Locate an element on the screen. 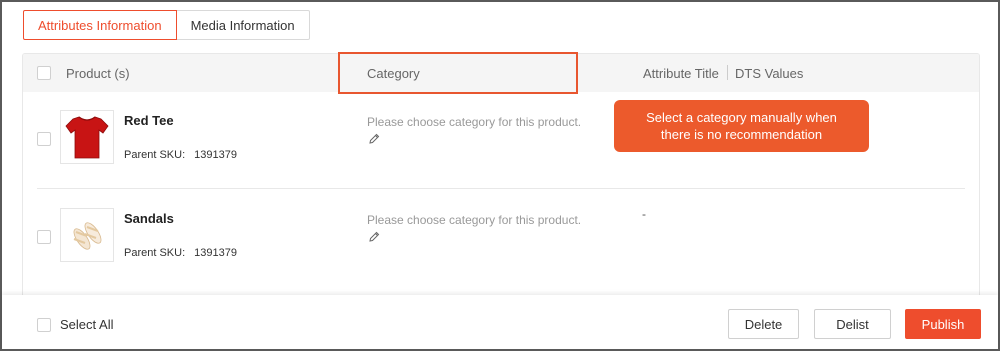 This screenshot has height=351, width=1000. column-header-attribute-title: Attribute Title is located at coordinates (681, 73).